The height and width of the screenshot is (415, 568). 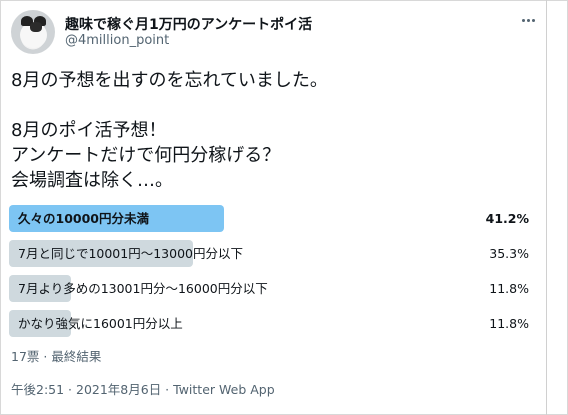 What do you see at coordinates (507, 218) in the screenshot?
I see `poll-option-percent: 41.2%` at bounding box center [507, 218].